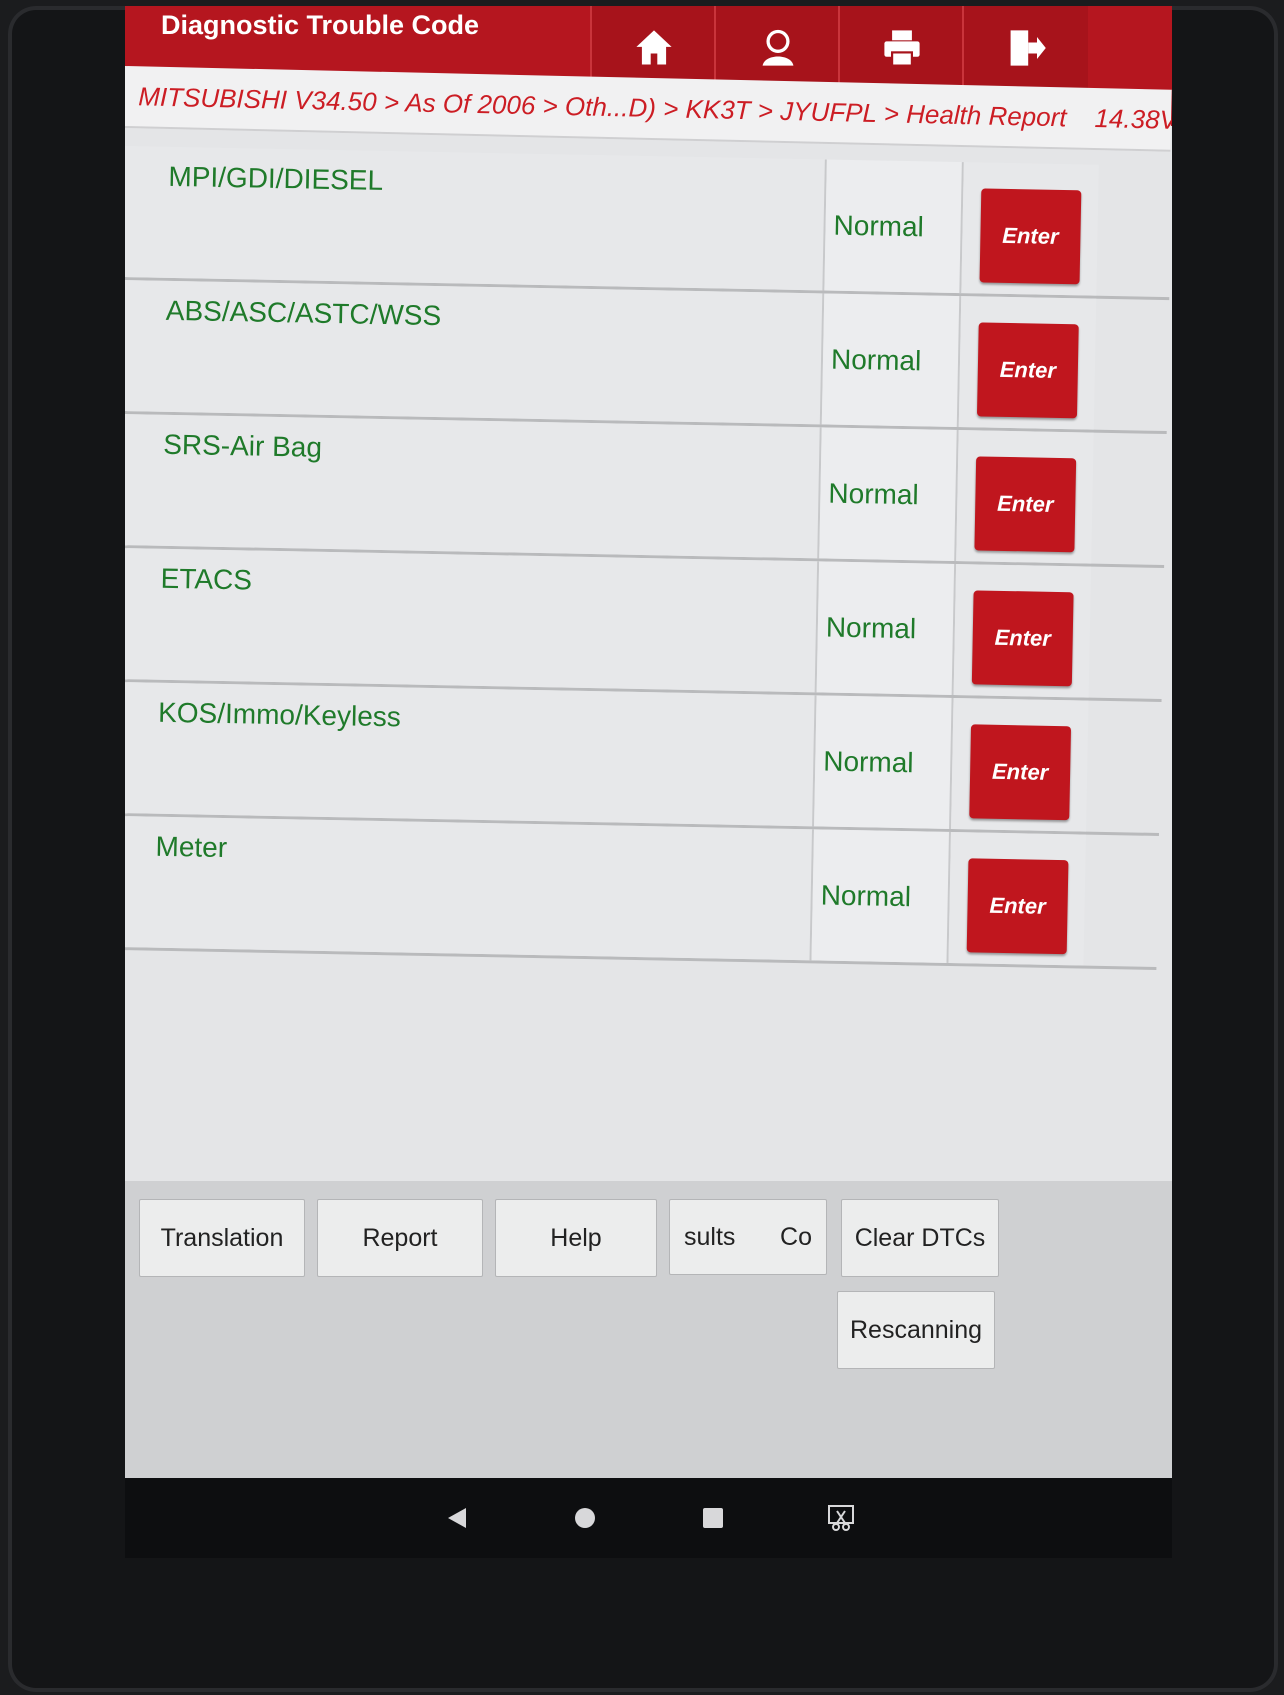 Image resolution: width=1284 pixels, height=1695 pixels. I want to click on exit-icon, so click(1028, 48).